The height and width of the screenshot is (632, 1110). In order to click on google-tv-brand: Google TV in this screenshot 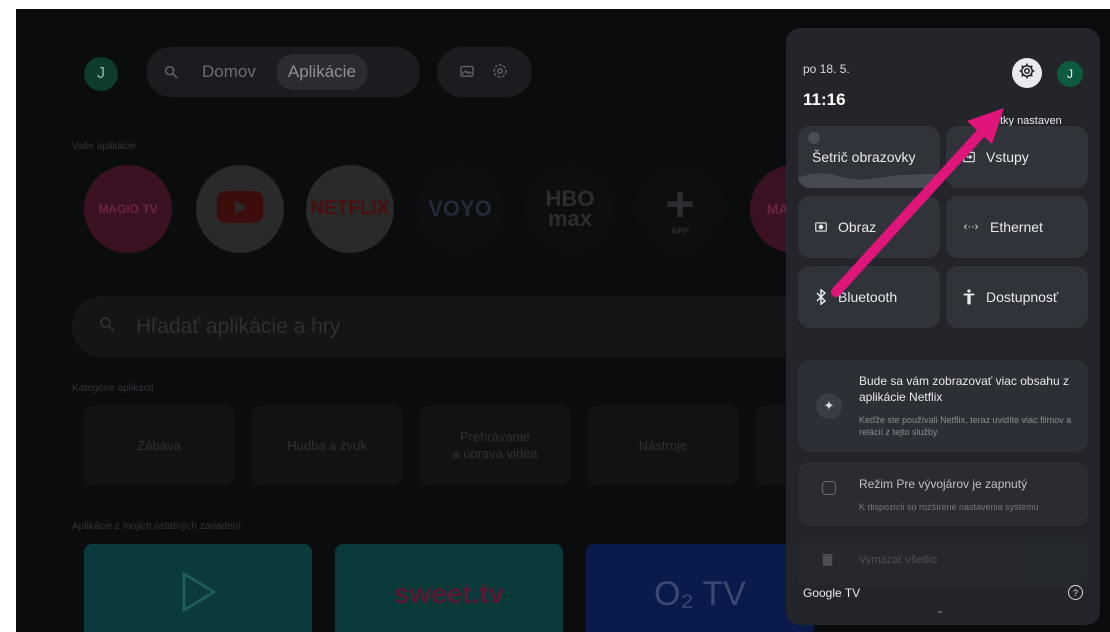, I will do `click(832, 593)`.